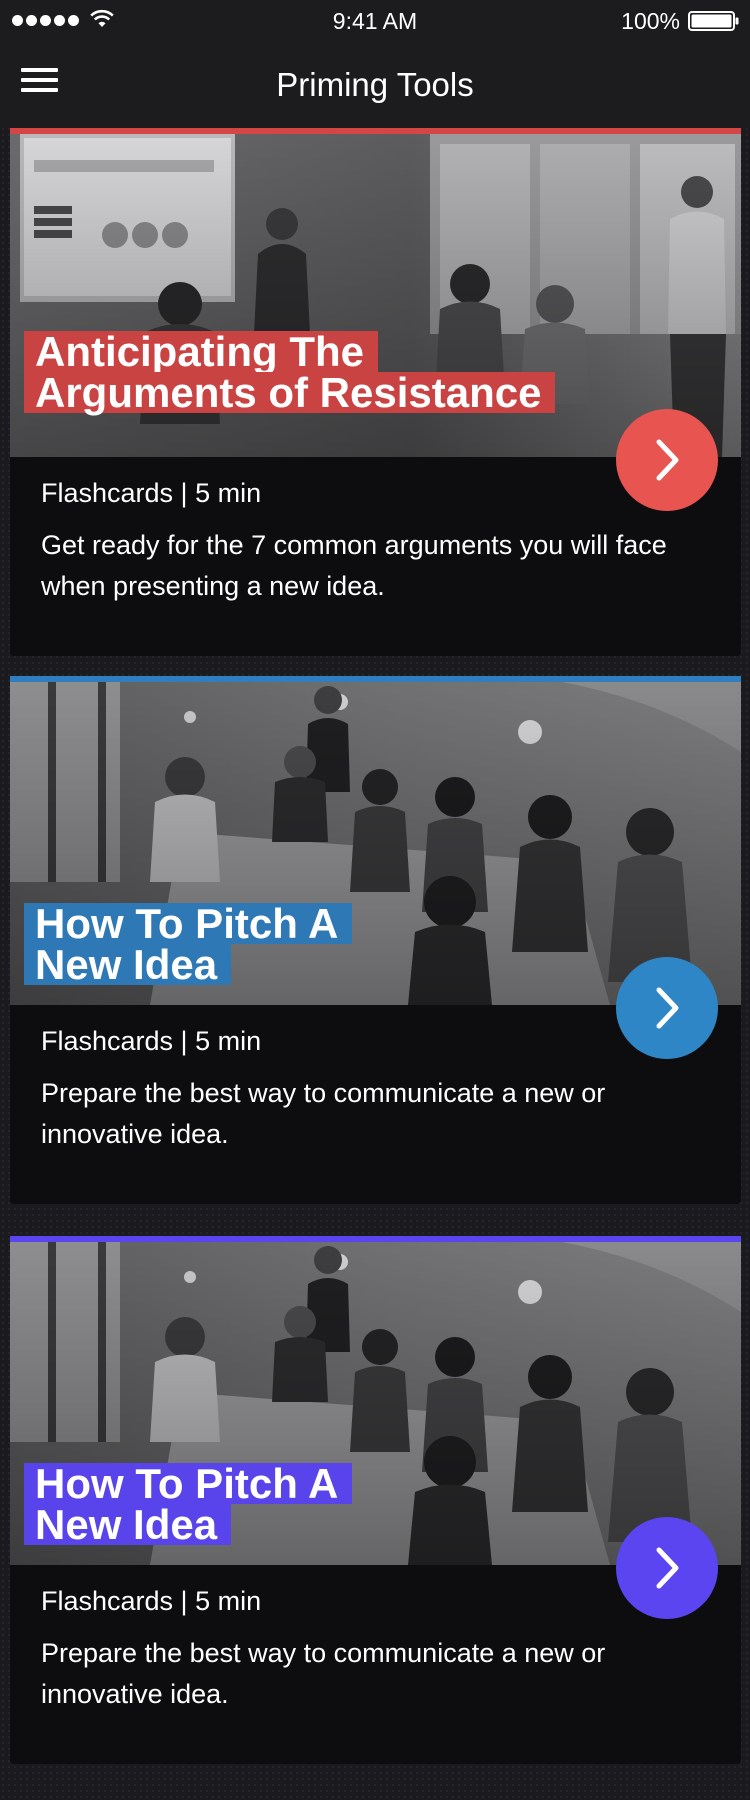 The width and height of the screenshot is (750, 1800). Describe the element at coordinates (713, 21) in the screenshot. I see `battery-icon` at that location.